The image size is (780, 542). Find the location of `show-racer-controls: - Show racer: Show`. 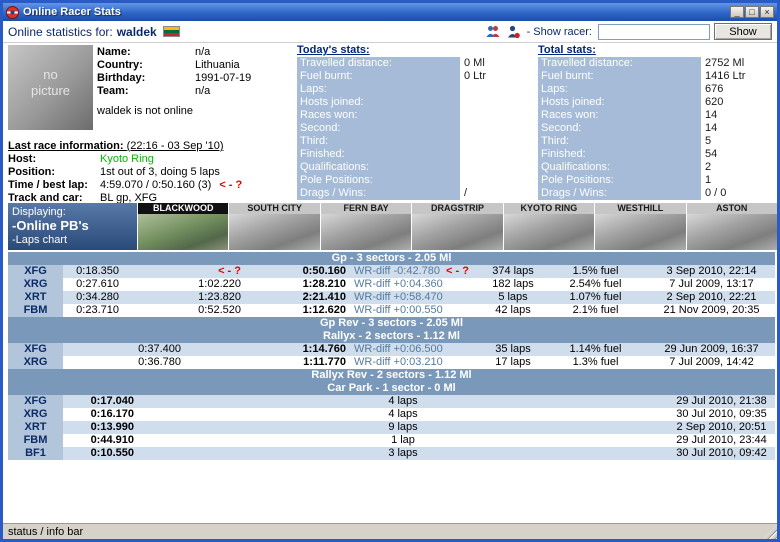

show-racer-controls: - Show racer: Show is located at coordinates (628, 31).